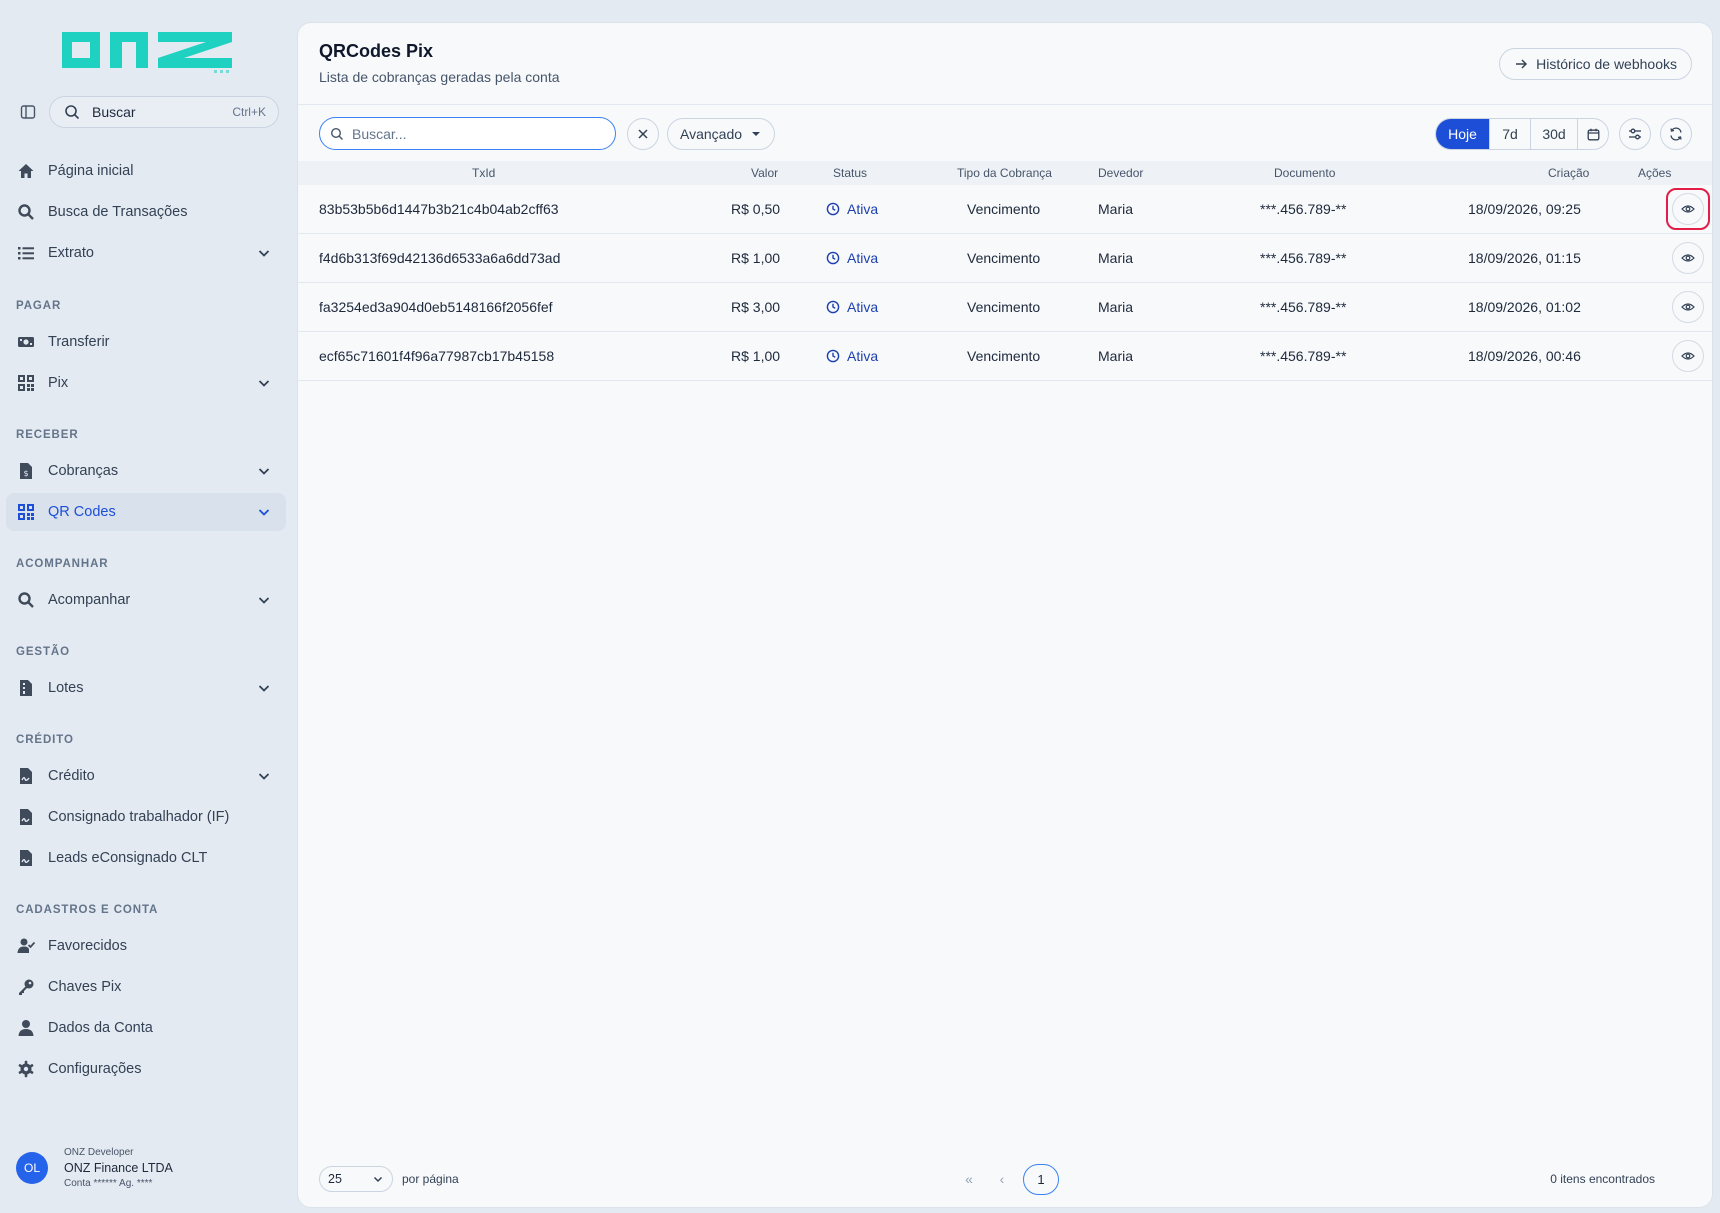  I want to click on cell-txid: 83b53b5b6d1447b3b21c4b04ab2cff63, so click(439, 209).